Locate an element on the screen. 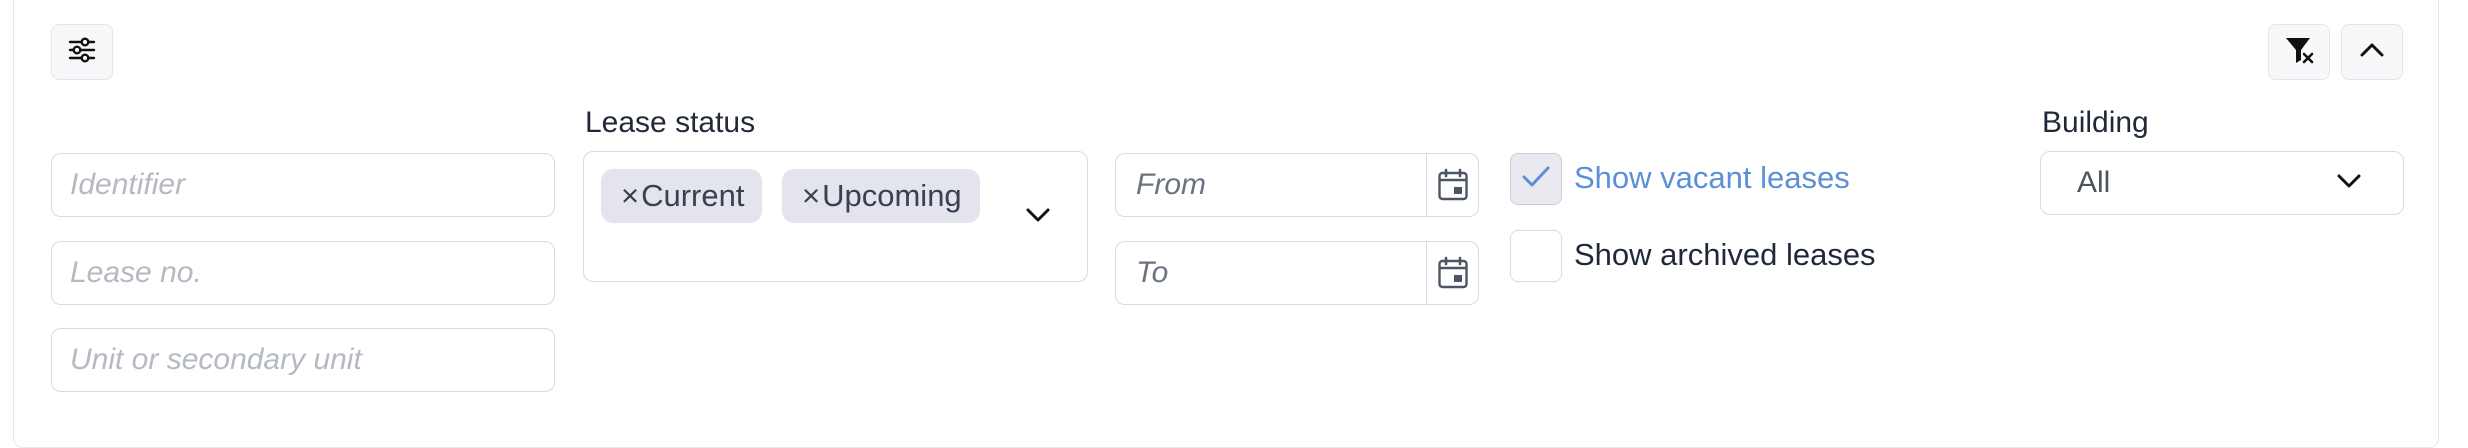 Image resolution: width=2468 pixels, height=448 pixels. date-from-input: From is located at coordinates (1297, 185).